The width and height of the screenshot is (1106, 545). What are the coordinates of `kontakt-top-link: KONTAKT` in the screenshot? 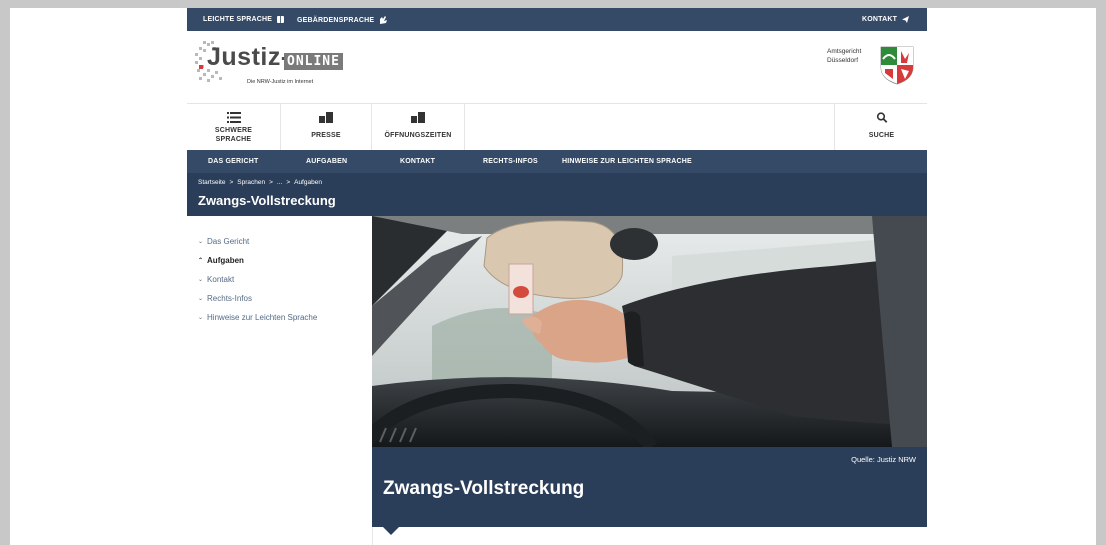 It's located at (886, 19).